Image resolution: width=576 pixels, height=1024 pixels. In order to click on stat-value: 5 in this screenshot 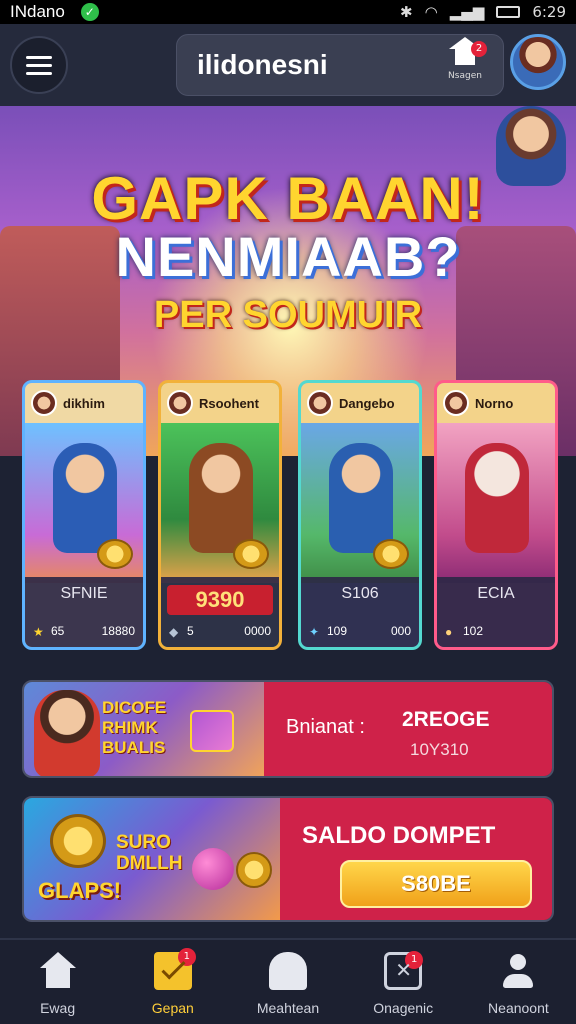, I will do `click(190, 631)`.